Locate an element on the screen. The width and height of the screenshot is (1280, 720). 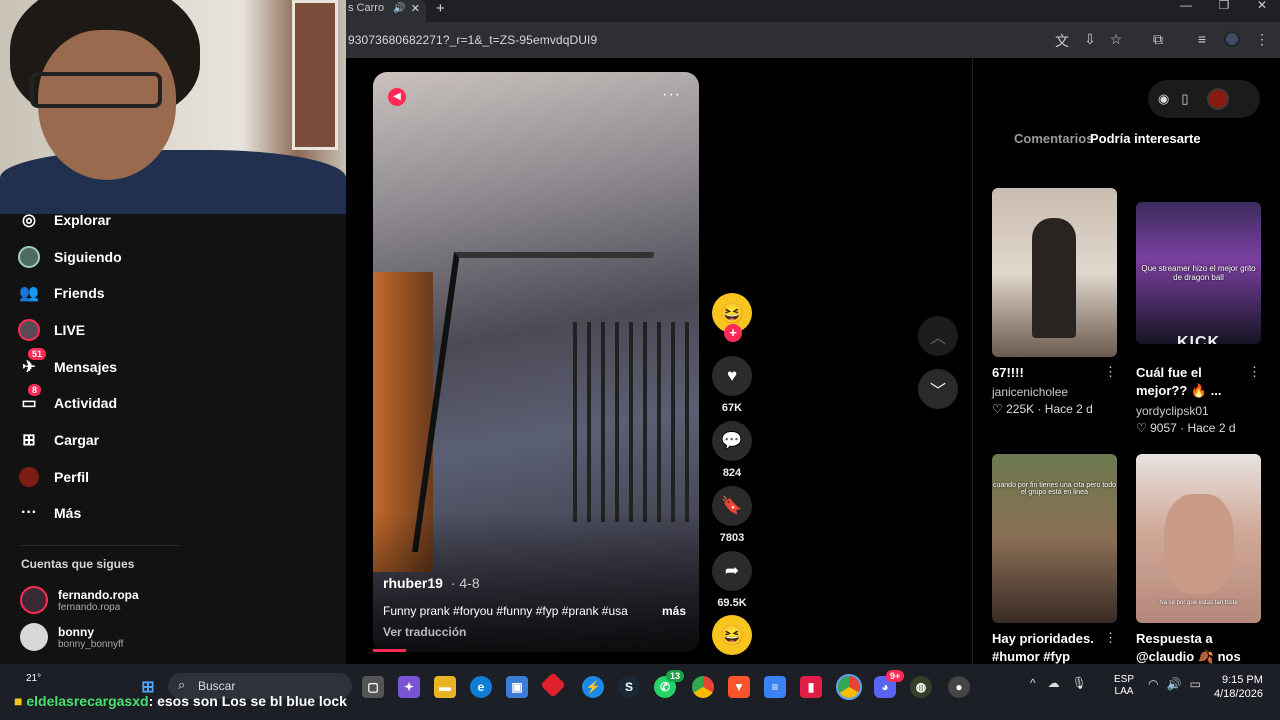
next-video-button: ﹀ is located at coordinates (938, 389).